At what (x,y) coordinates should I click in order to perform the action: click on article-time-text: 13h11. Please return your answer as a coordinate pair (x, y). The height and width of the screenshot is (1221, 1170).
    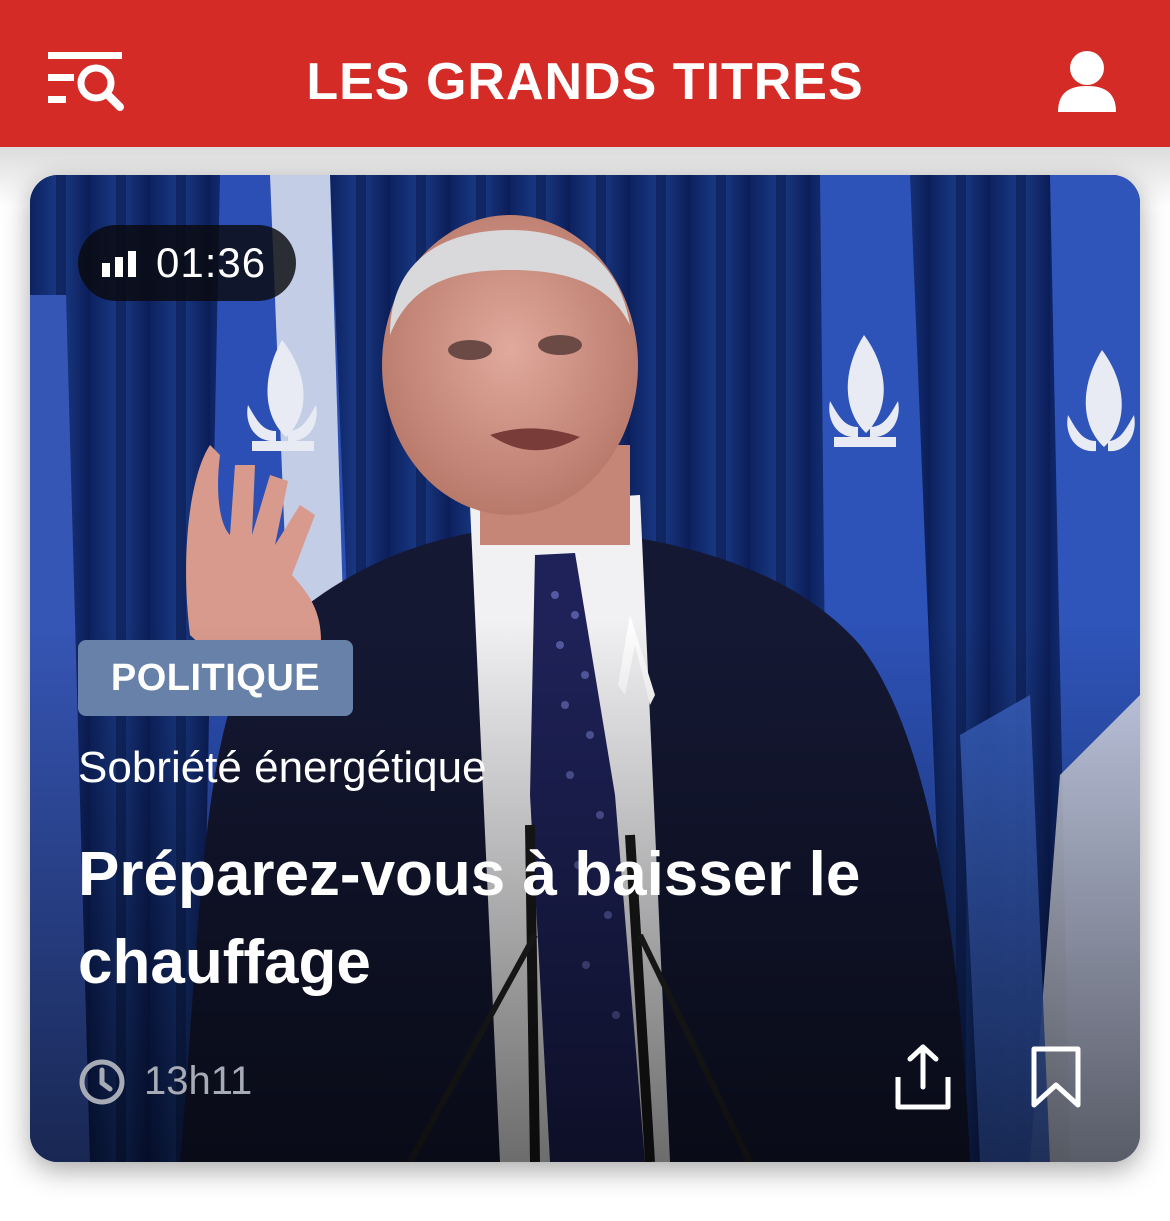
    Looking at the image, I should click on (198, 1081).